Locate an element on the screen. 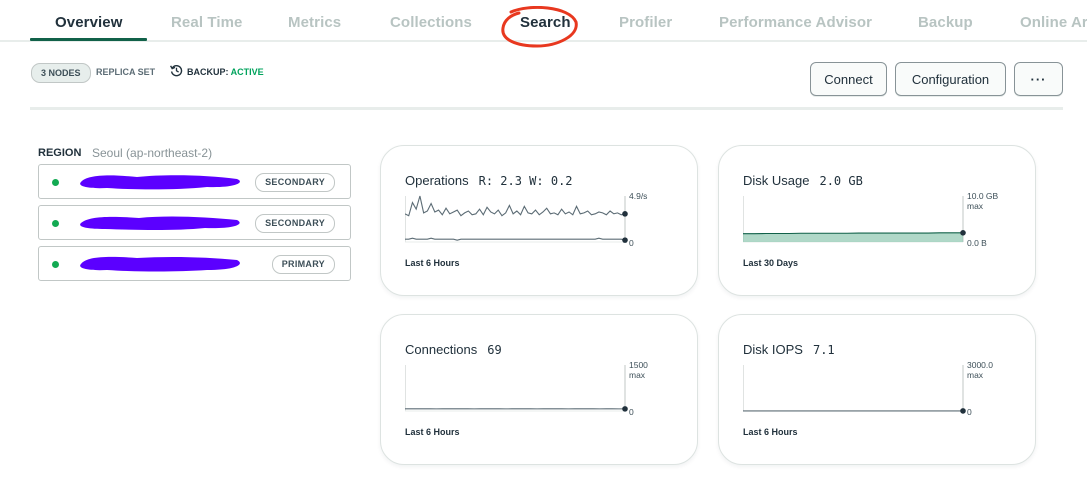  metric-sparkline: 1500max 0 is located at coordinates (526, 388).